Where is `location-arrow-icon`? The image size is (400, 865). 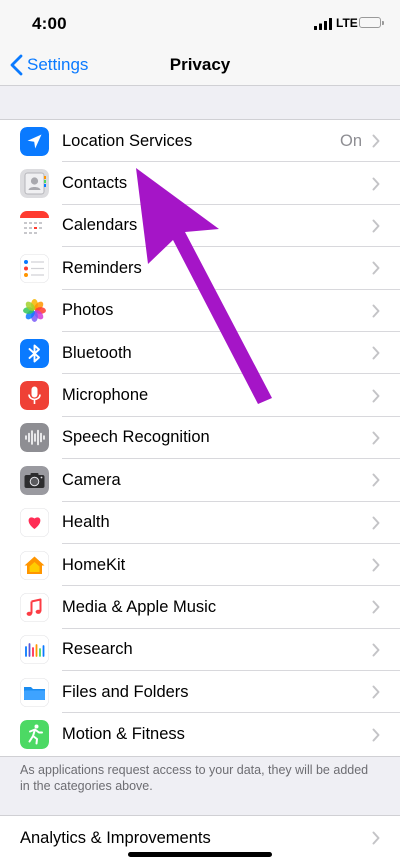 location-arrow-icon is located at coordinates (34, 141).